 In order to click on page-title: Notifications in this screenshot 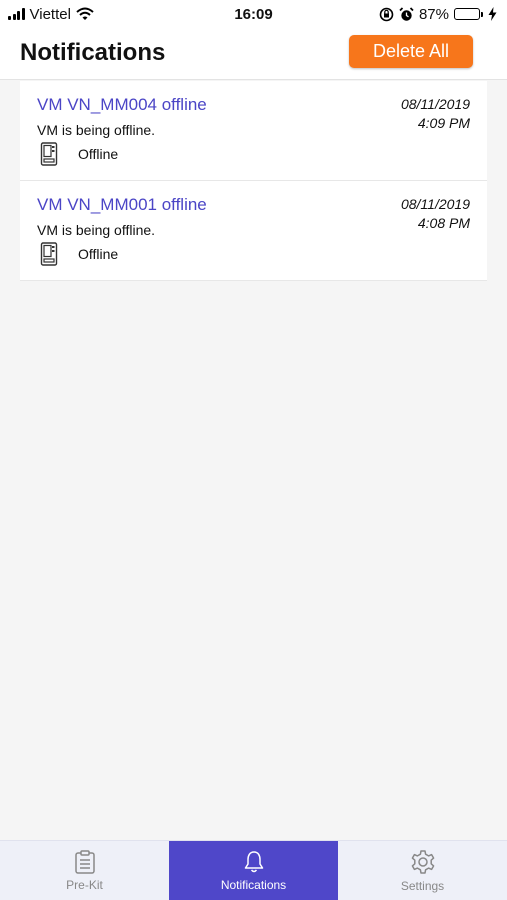, I will do `click(93, 52)`.